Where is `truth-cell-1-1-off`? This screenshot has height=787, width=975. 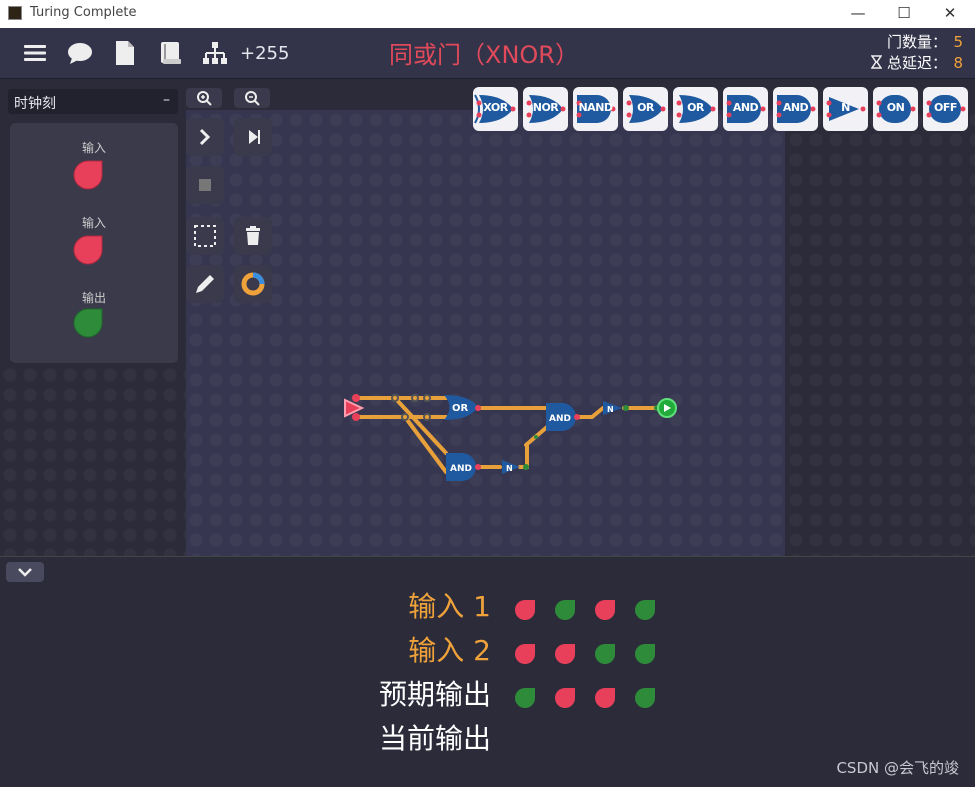 truth-cell-1-1-off is located at coordinates (565, 654).